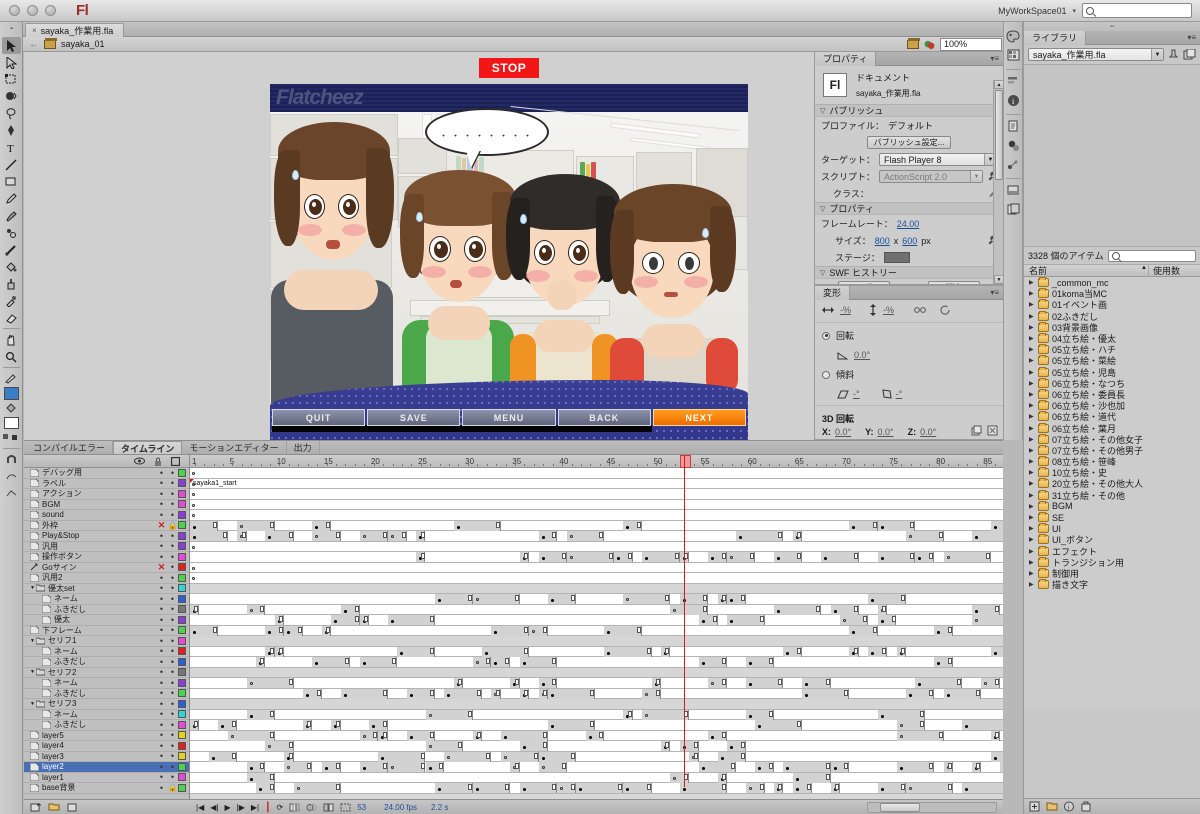 The image size is (1200, 814). What do you see at coordinates (1112, 539) in the screenshot?
I see `library-item: ▶ UI_ボタン` at bounding box center [1112, 539].